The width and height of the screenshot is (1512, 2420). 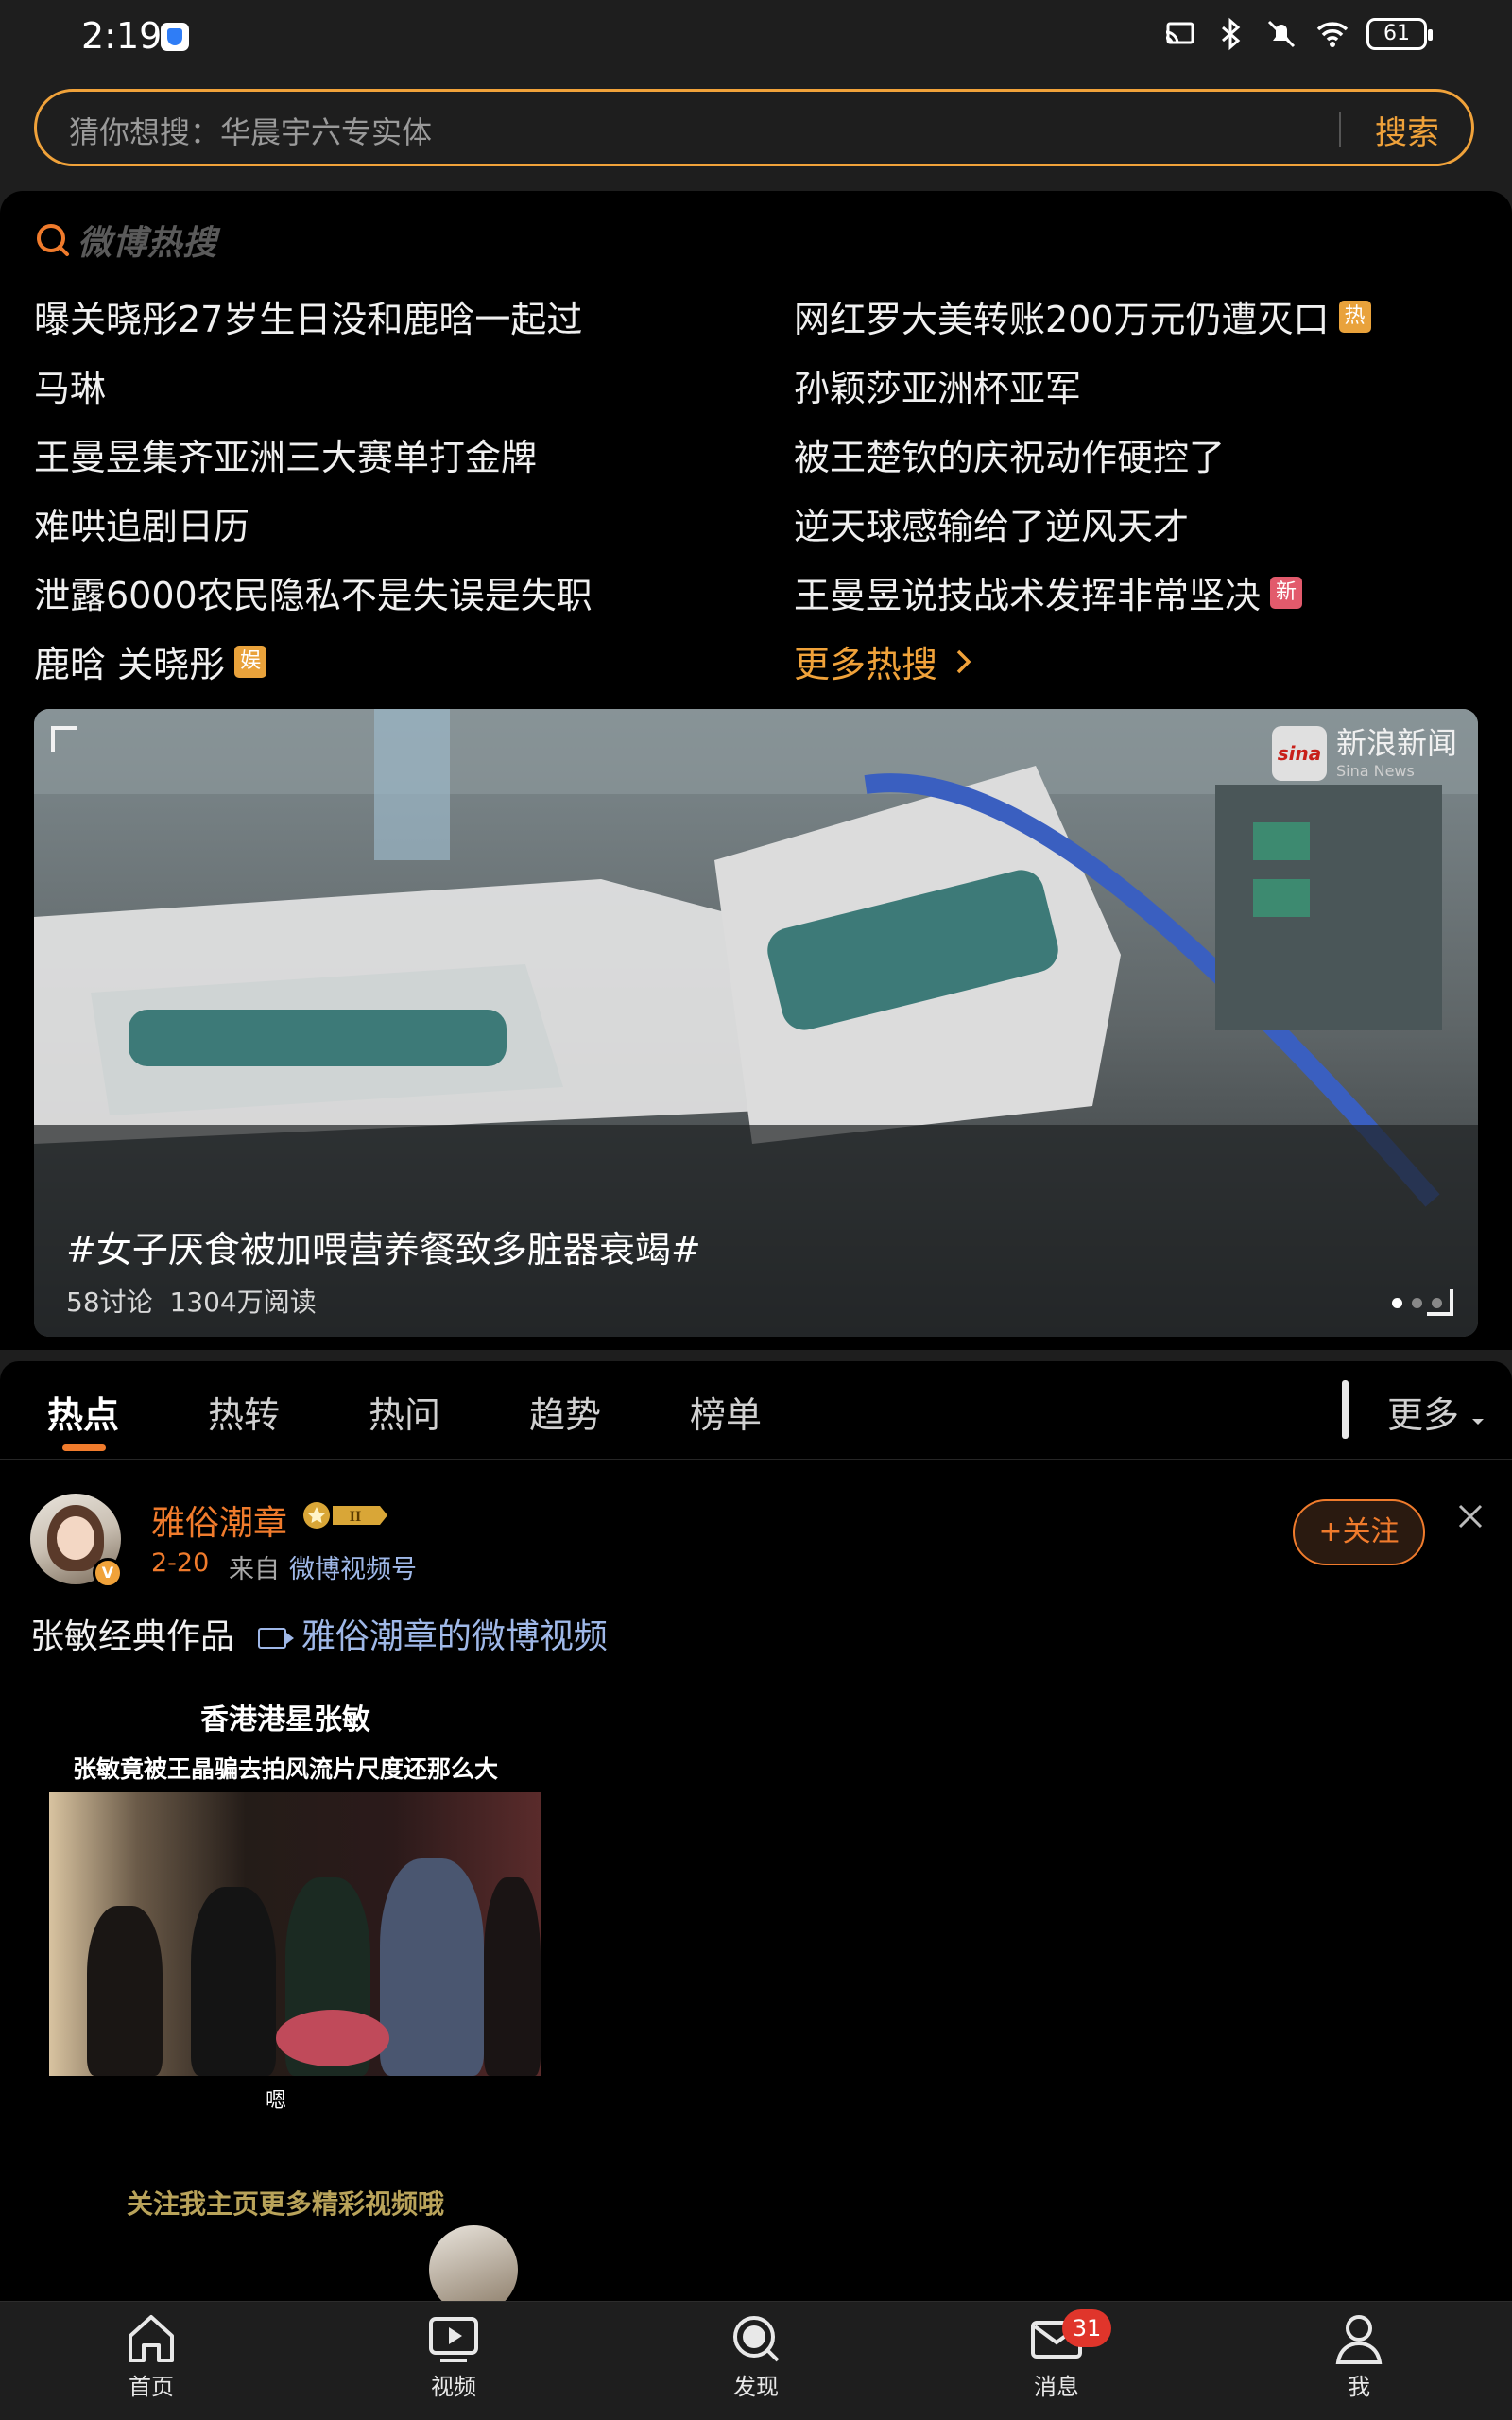 I want to click on nav-video: 视频, so click(x=453, y=2356).